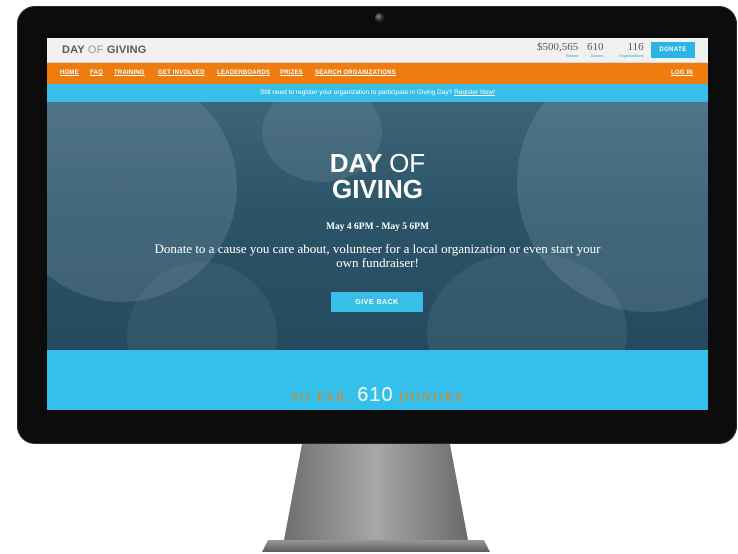 The image size is (738, 554). I want to click on nav-item-home: HOME, so click(69, 73).